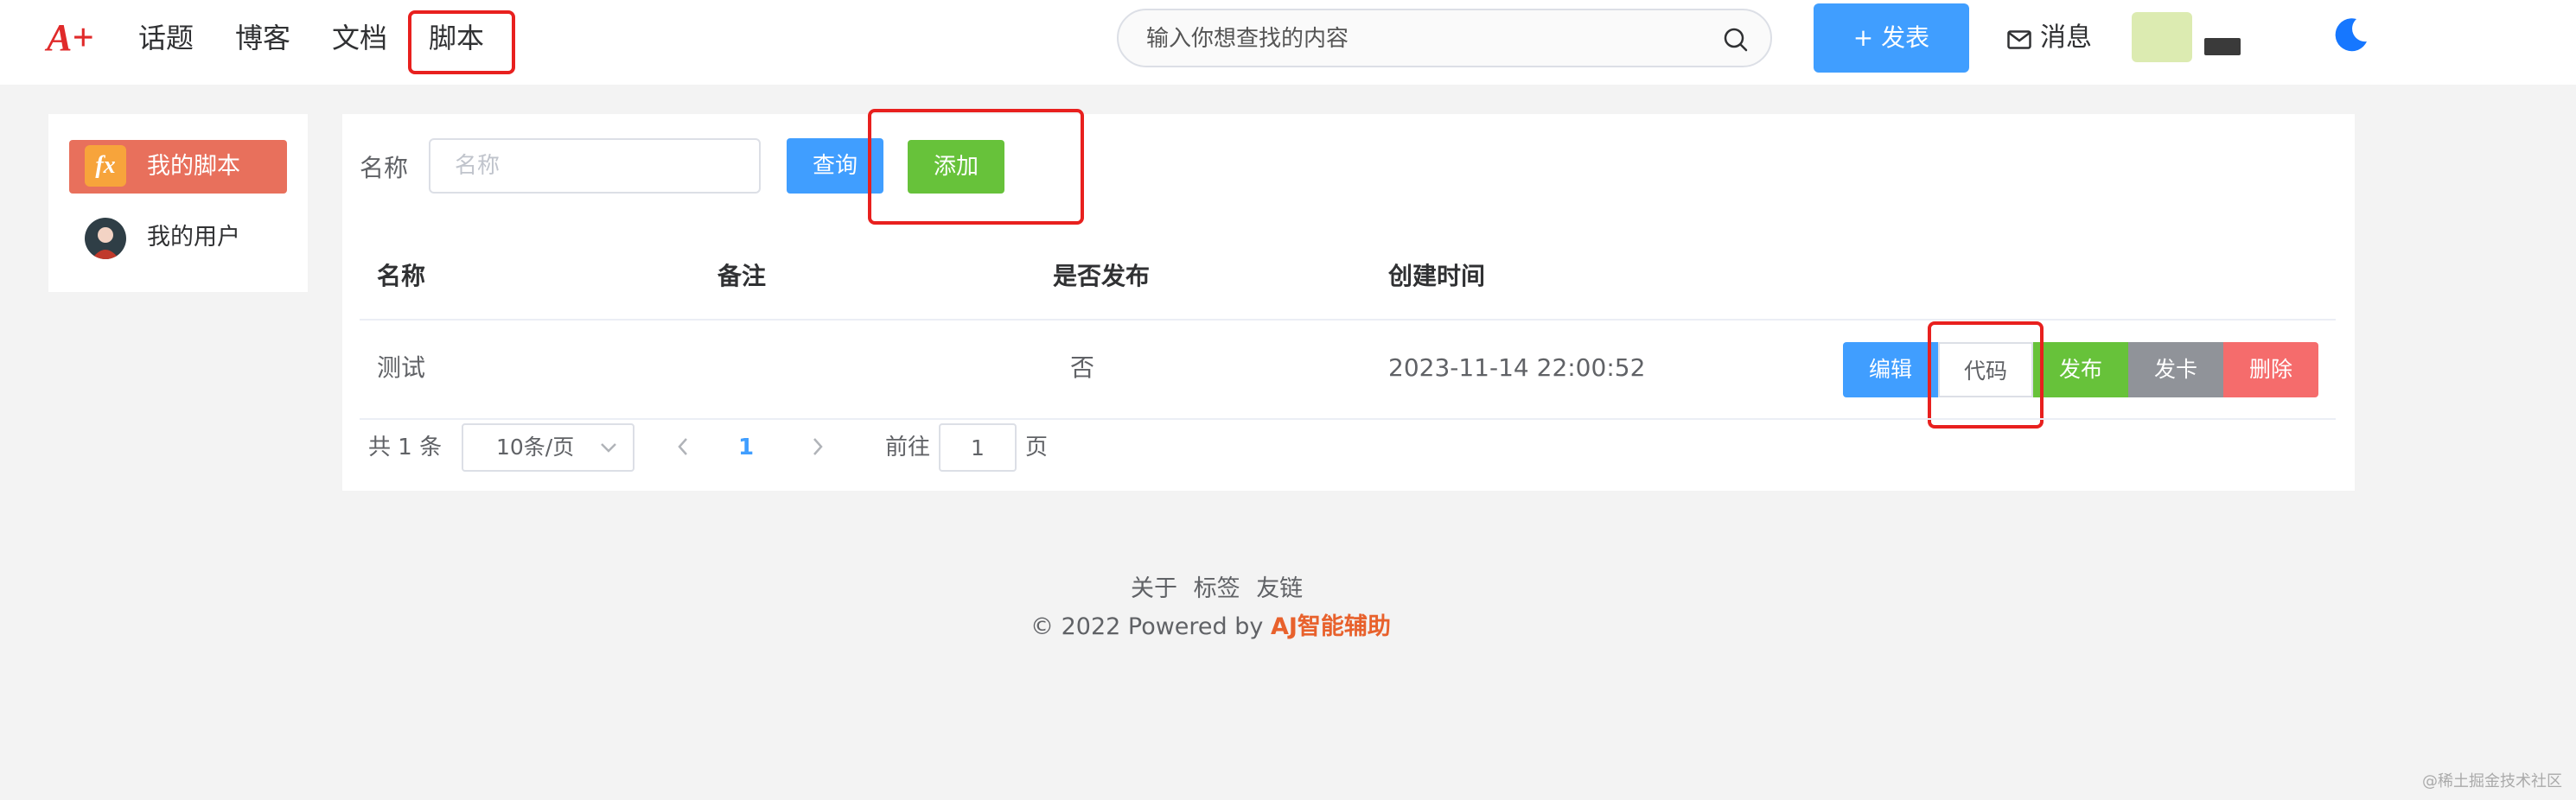 This screenshot has width=2576, height=800. I want to click on goto-label: 前往, so click(908, 447).